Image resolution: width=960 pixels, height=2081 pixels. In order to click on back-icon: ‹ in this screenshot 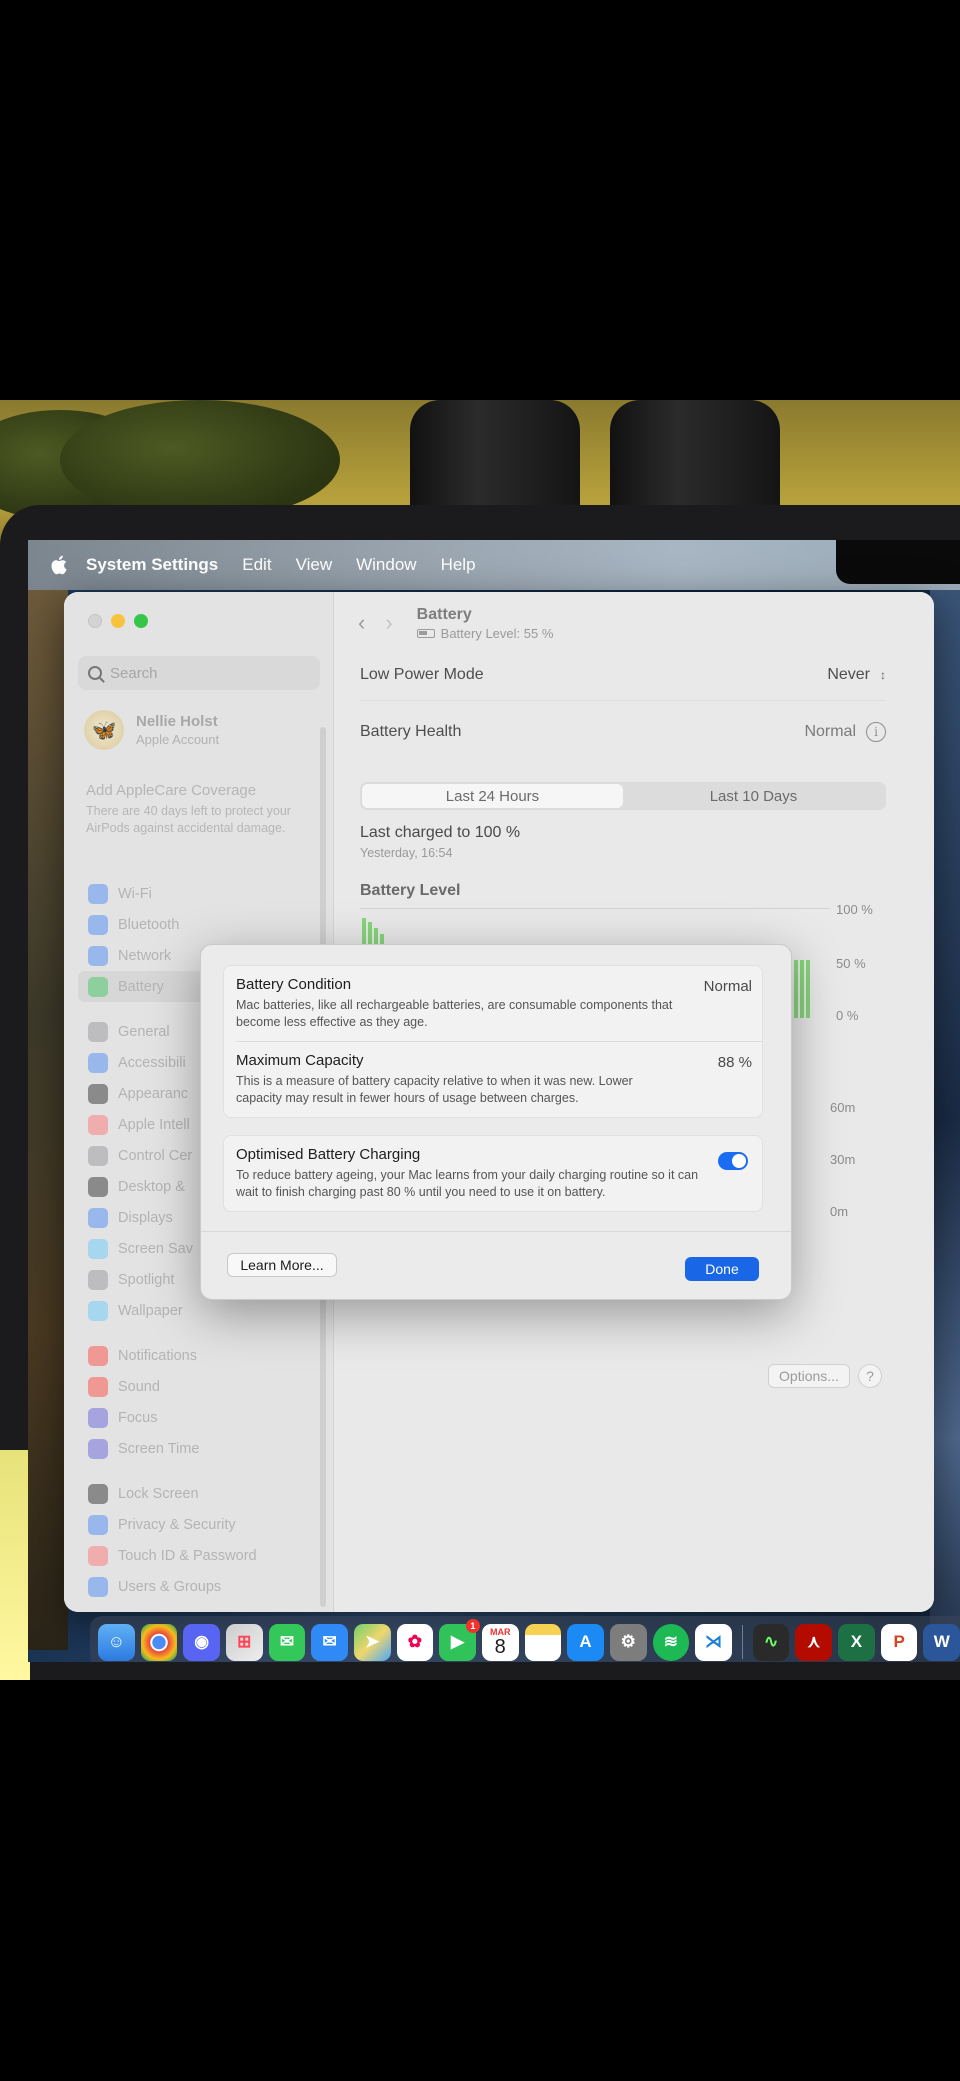, I will do `click(361, 623)`.